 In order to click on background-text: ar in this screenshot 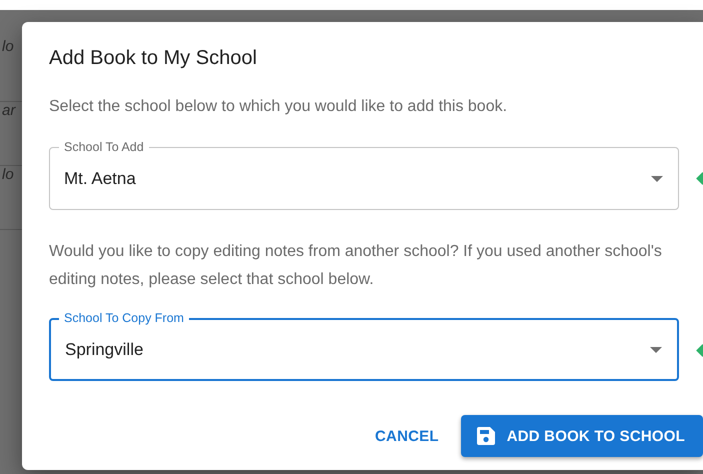, I will do `click(9, 110)`.